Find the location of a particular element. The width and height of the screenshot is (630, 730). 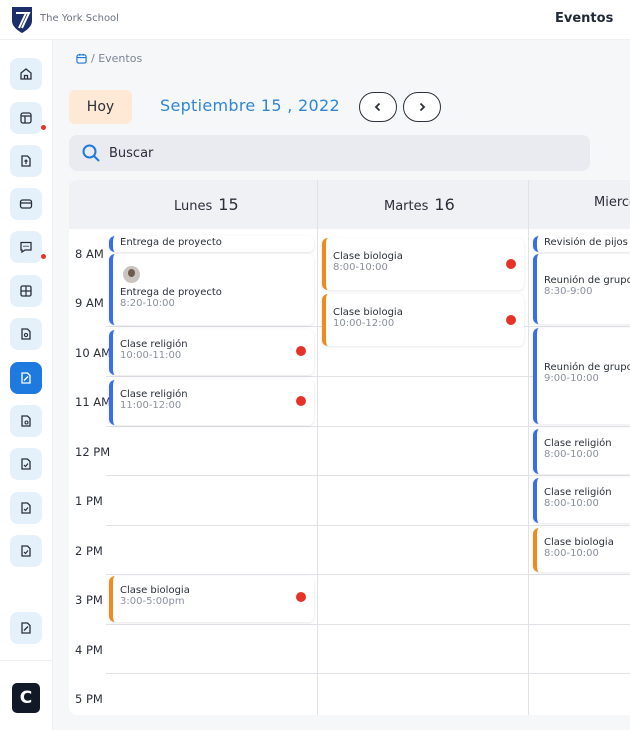

chevron-left-icon is located at coordinates (377, 107).